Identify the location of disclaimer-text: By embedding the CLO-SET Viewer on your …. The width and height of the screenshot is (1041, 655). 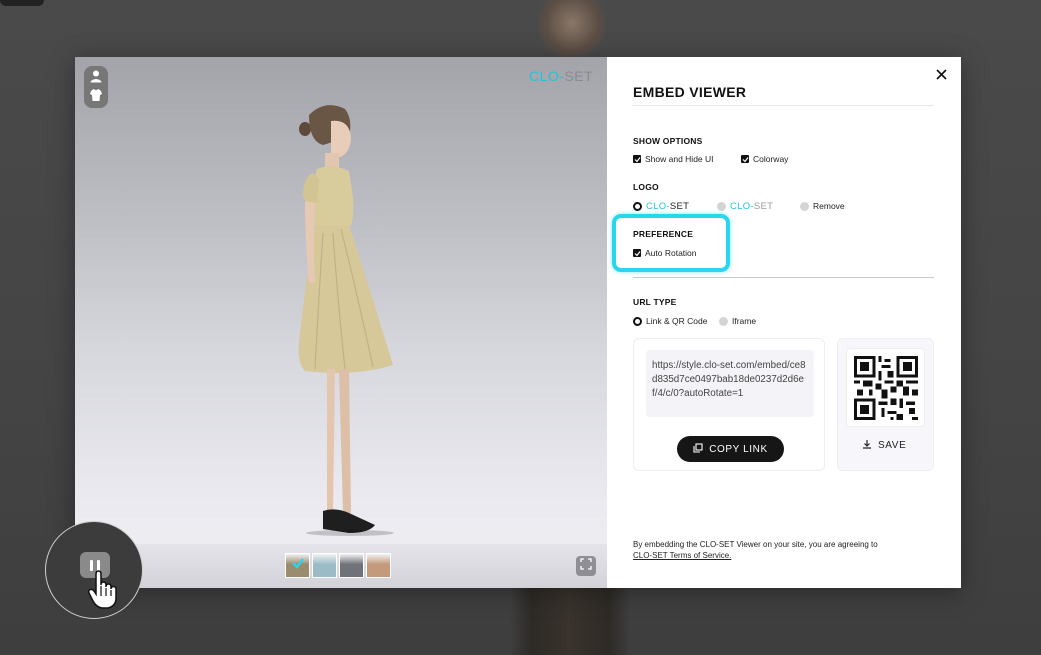
(755, 544).